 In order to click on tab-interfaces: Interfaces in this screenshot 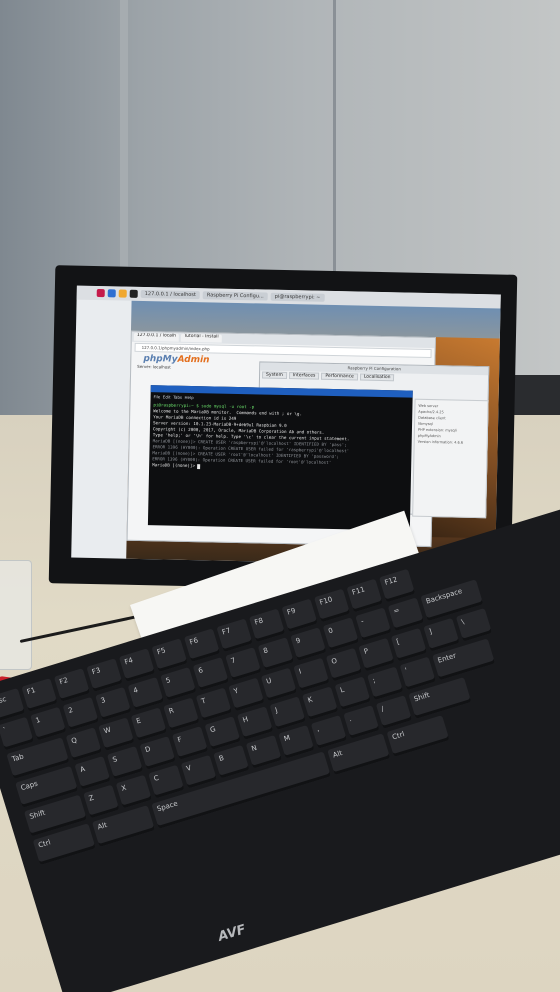, I will do `click(304, 376)`.